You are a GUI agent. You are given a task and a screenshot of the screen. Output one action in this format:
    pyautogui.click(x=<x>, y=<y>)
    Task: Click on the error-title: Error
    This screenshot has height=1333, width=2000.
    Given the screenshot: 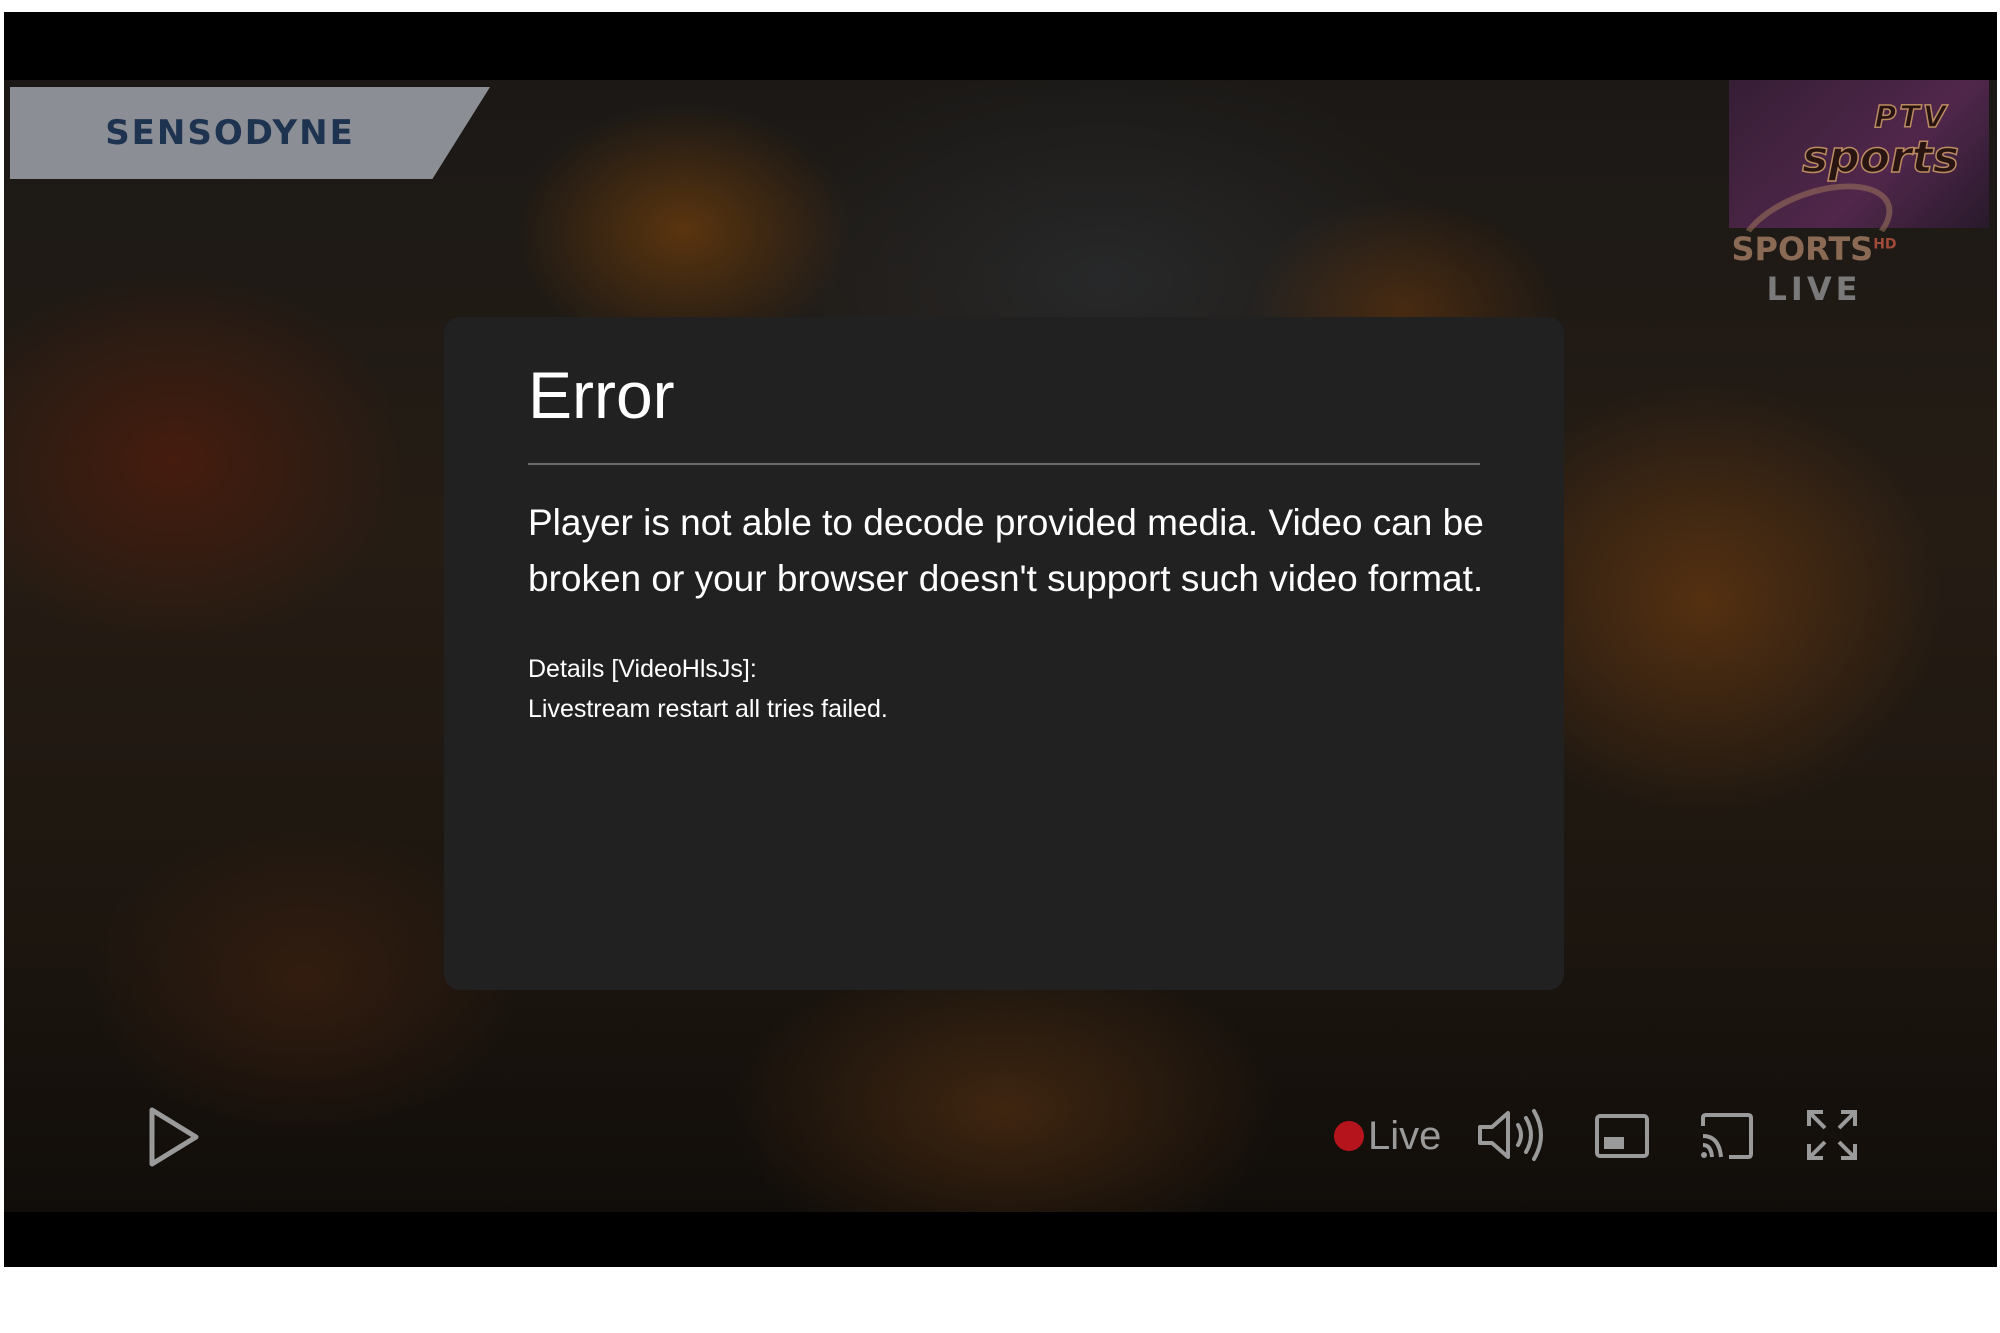 What is the action you would take?
    pyautogui.click(x=601, y=395)
    